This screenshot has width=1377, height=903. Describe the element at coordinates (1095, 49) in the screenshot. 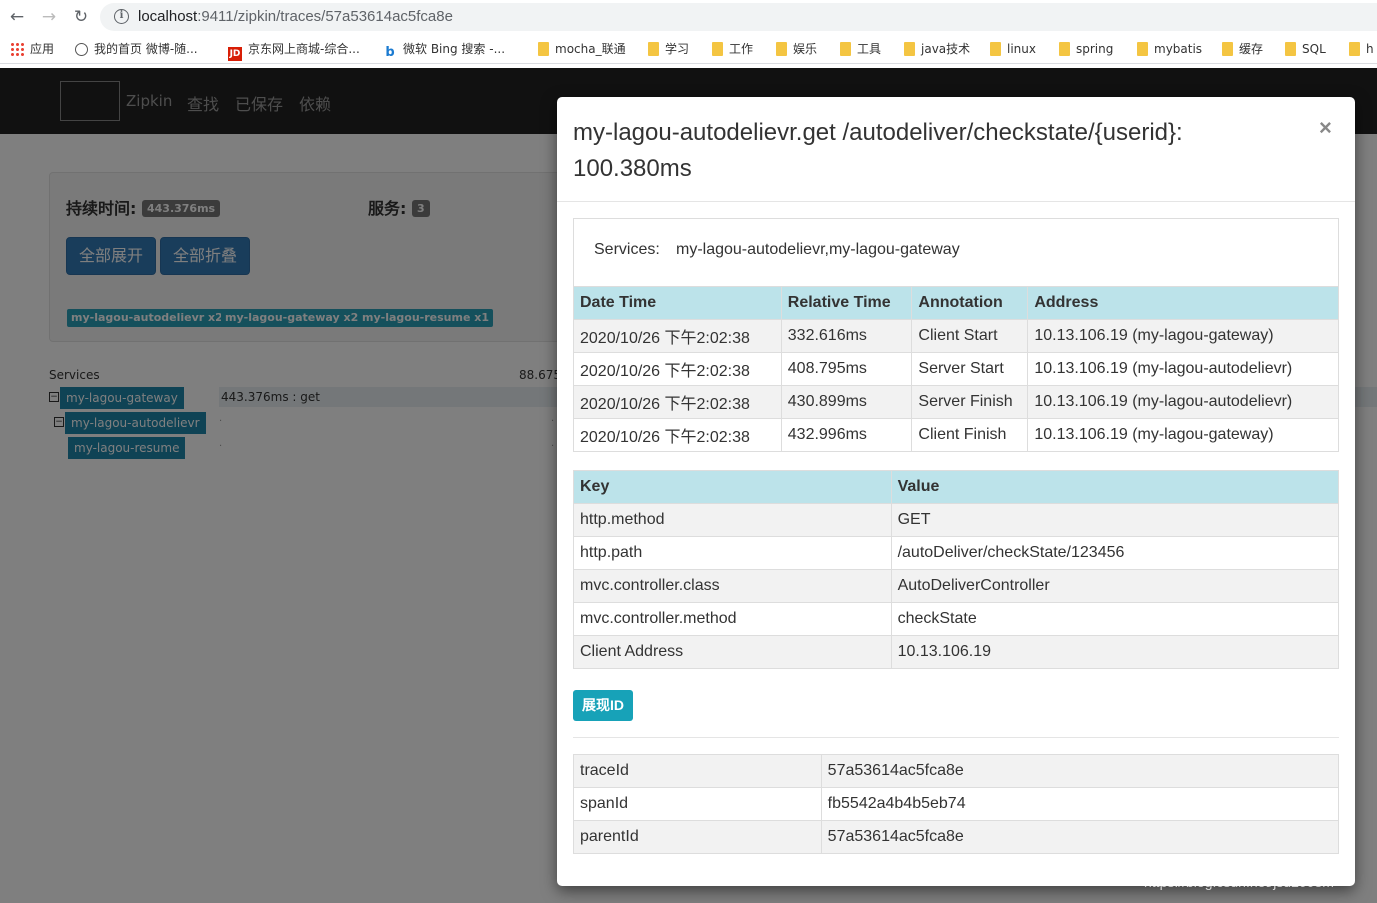

I see `bookmark-label: spring` at that location.